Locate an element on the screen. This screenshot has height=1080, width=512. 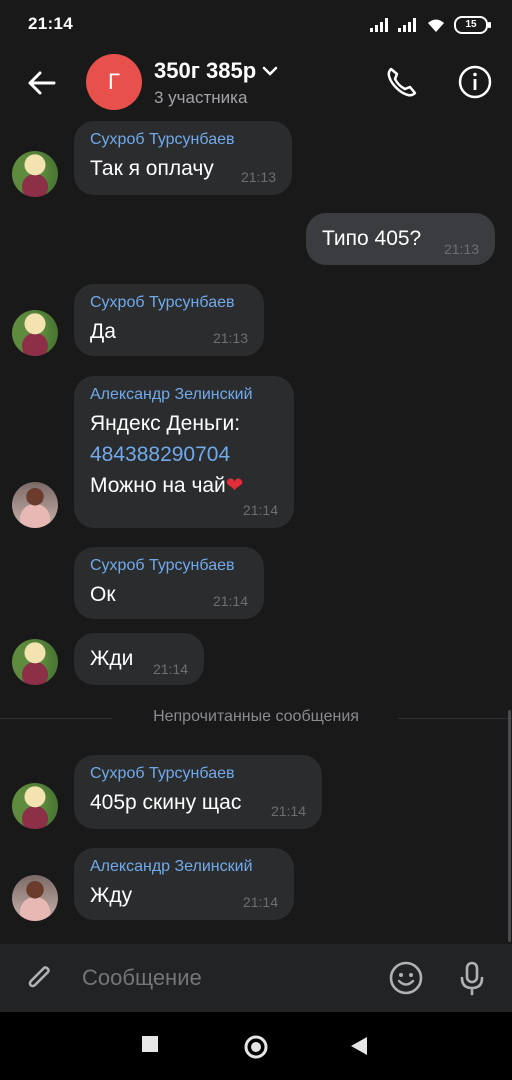
wifi-icon is located at coordinates (436, 25).